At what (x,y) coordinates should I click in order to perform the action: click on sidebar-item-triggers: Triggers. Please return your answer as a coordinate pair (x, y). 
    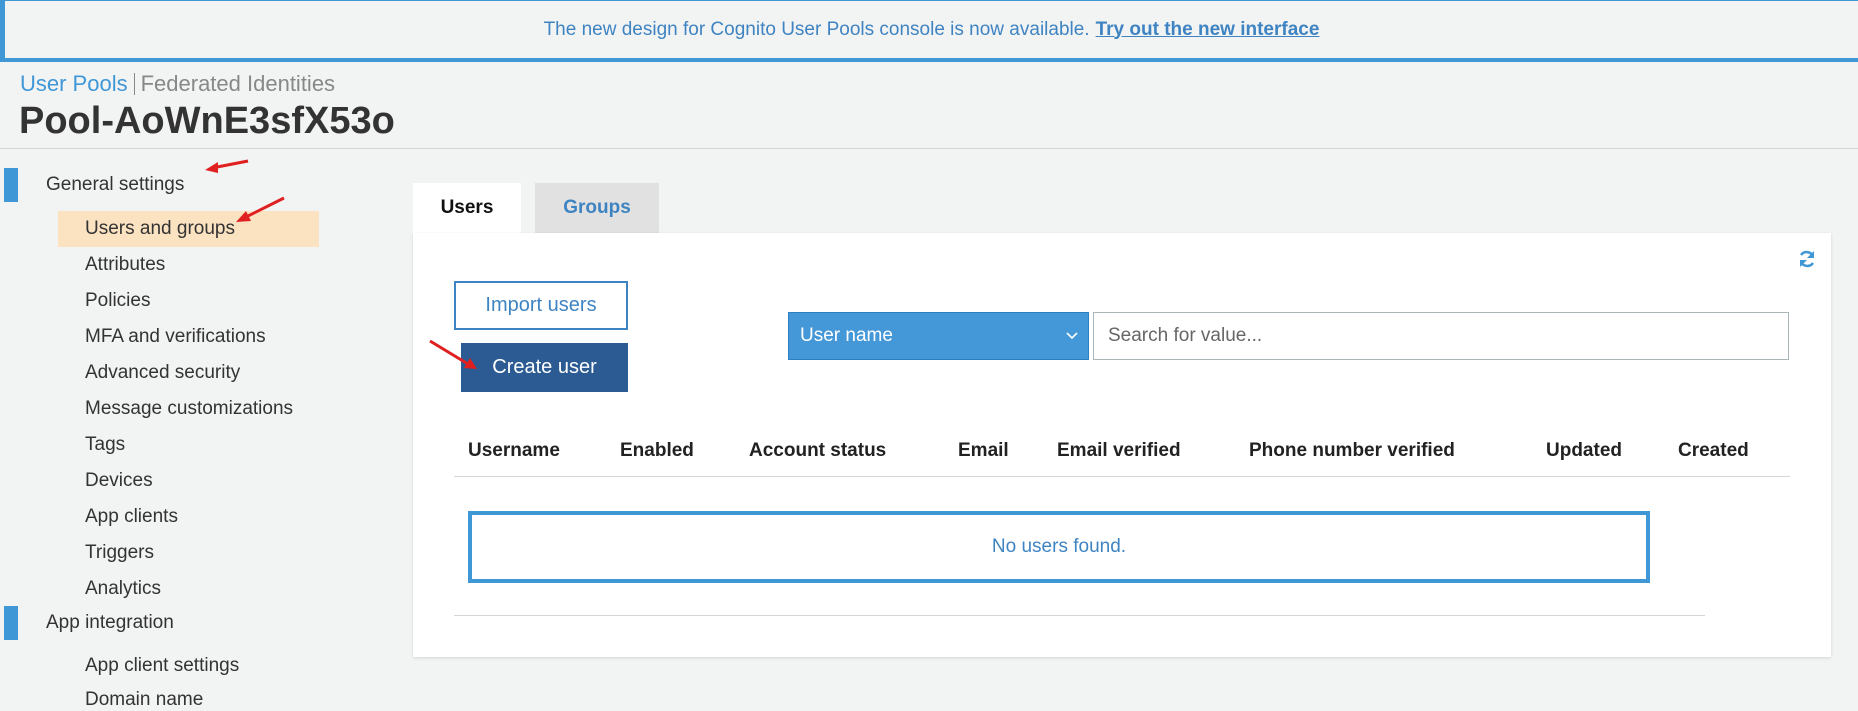
    Looking at the image, I should click on (119, 553).